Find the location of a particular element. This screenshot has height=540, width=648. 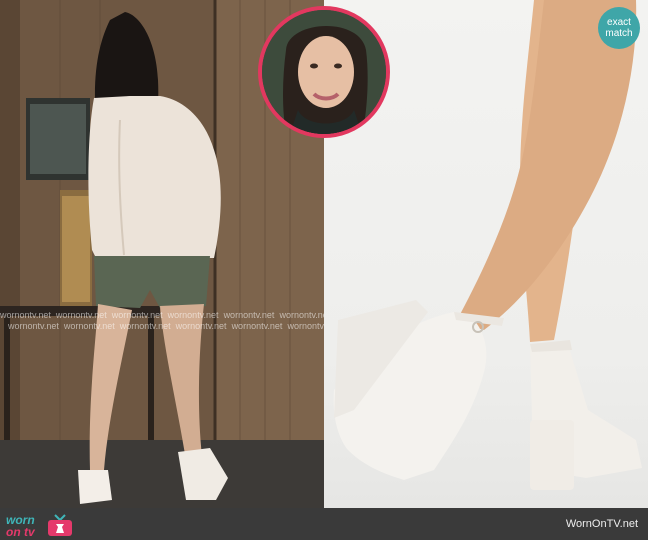

wornontv-logo: worn on tv is located at coordinates (43, 526).